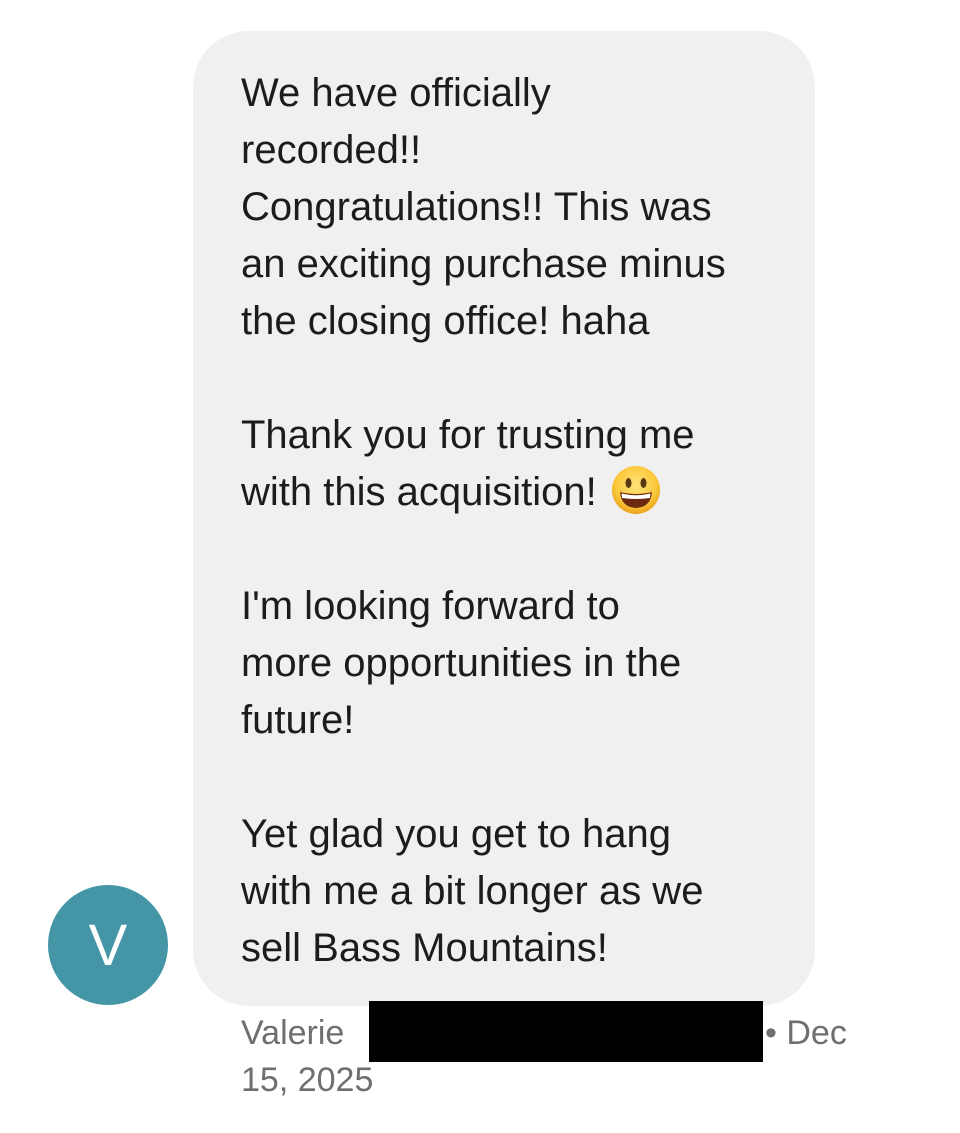 The height and width of the screenshot is (1133, 960). I want to click on message-line: more opportunities in the, so click(461, 663).